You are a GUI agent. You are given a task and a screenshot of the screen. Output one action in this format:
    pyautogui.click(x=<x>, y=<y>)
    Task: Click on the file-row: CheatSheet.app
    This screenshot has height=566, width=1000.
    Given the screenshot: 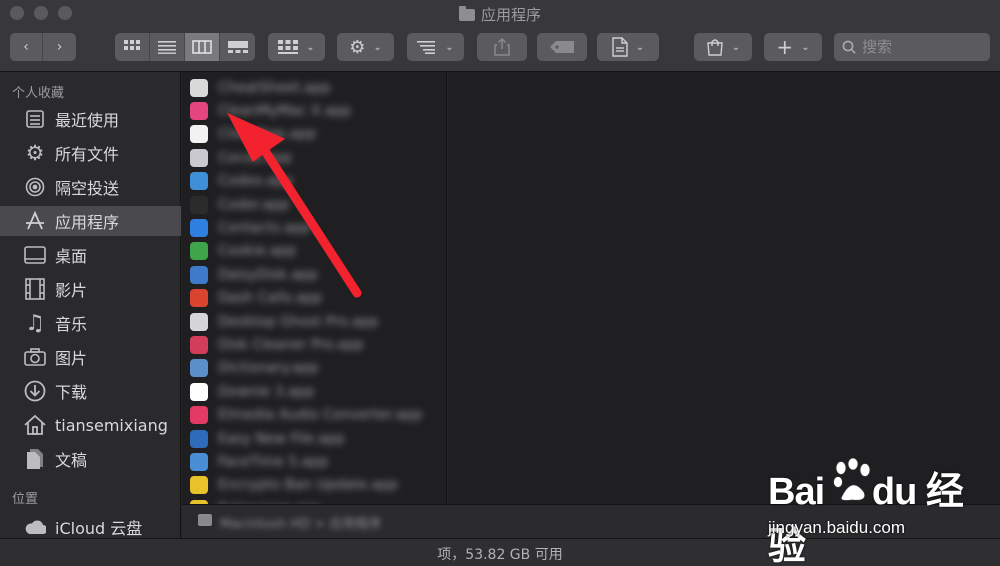 What is the action you would take?
    pyautogui.click(x=314, y=87)
    